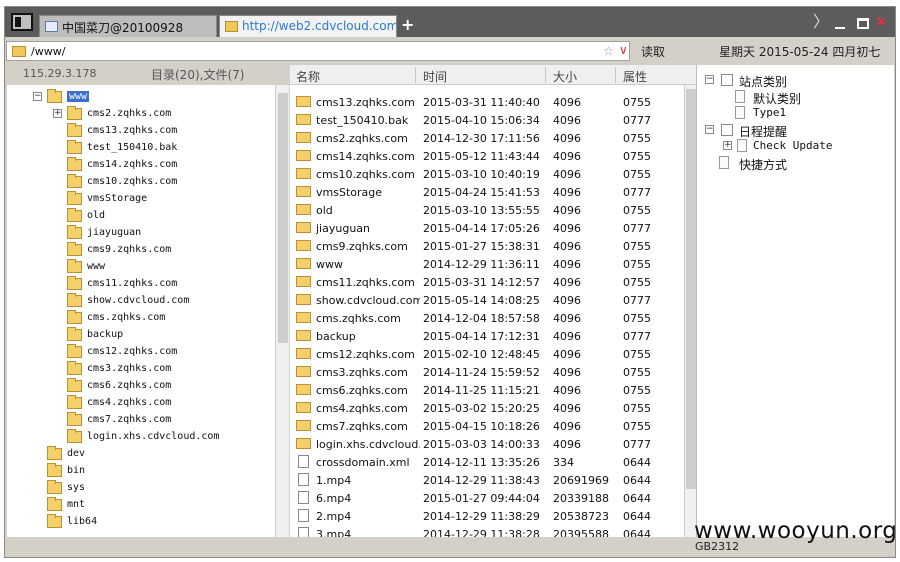  Describe the element at coordinates (435, 76) in the screenshot. I see `column-header-time: 时间` at that location.